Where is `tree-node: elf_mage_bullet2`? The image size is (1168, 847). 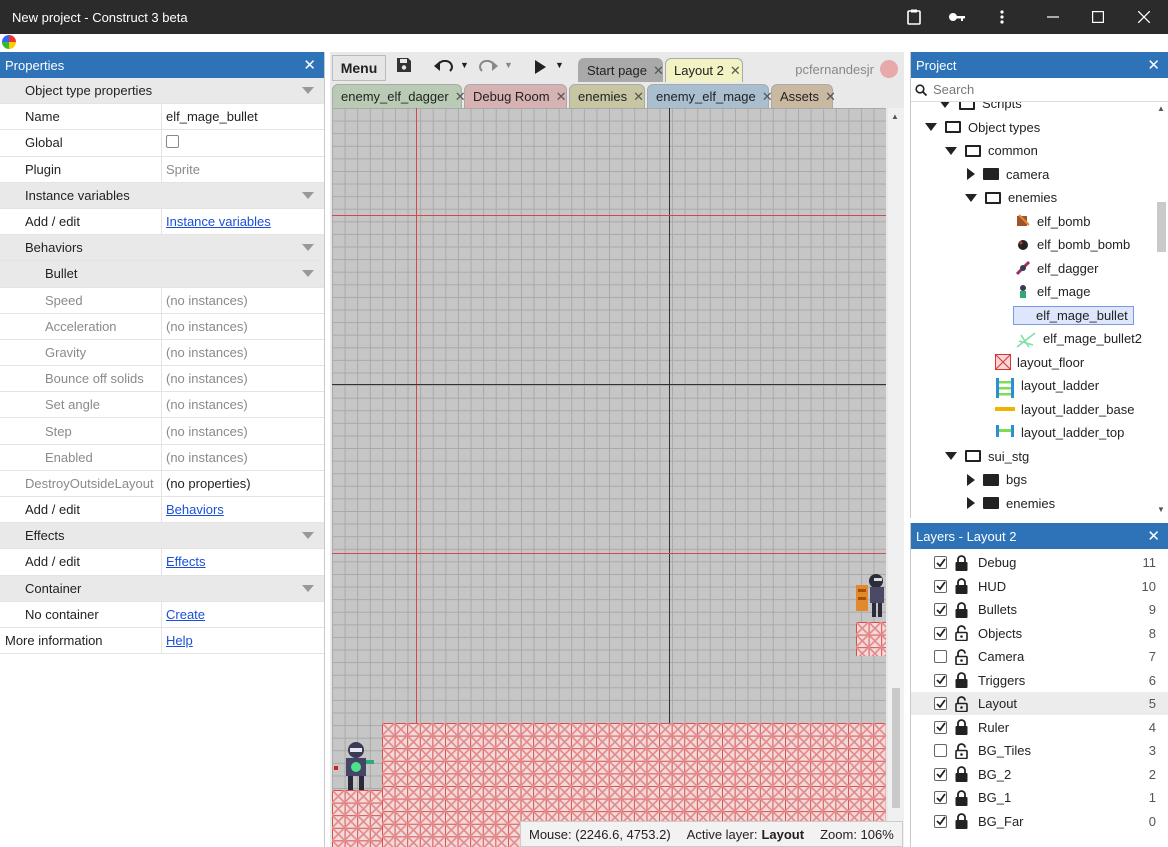 tree-node: elf_mage_bullet2 is located at coordinates (1078, 338).